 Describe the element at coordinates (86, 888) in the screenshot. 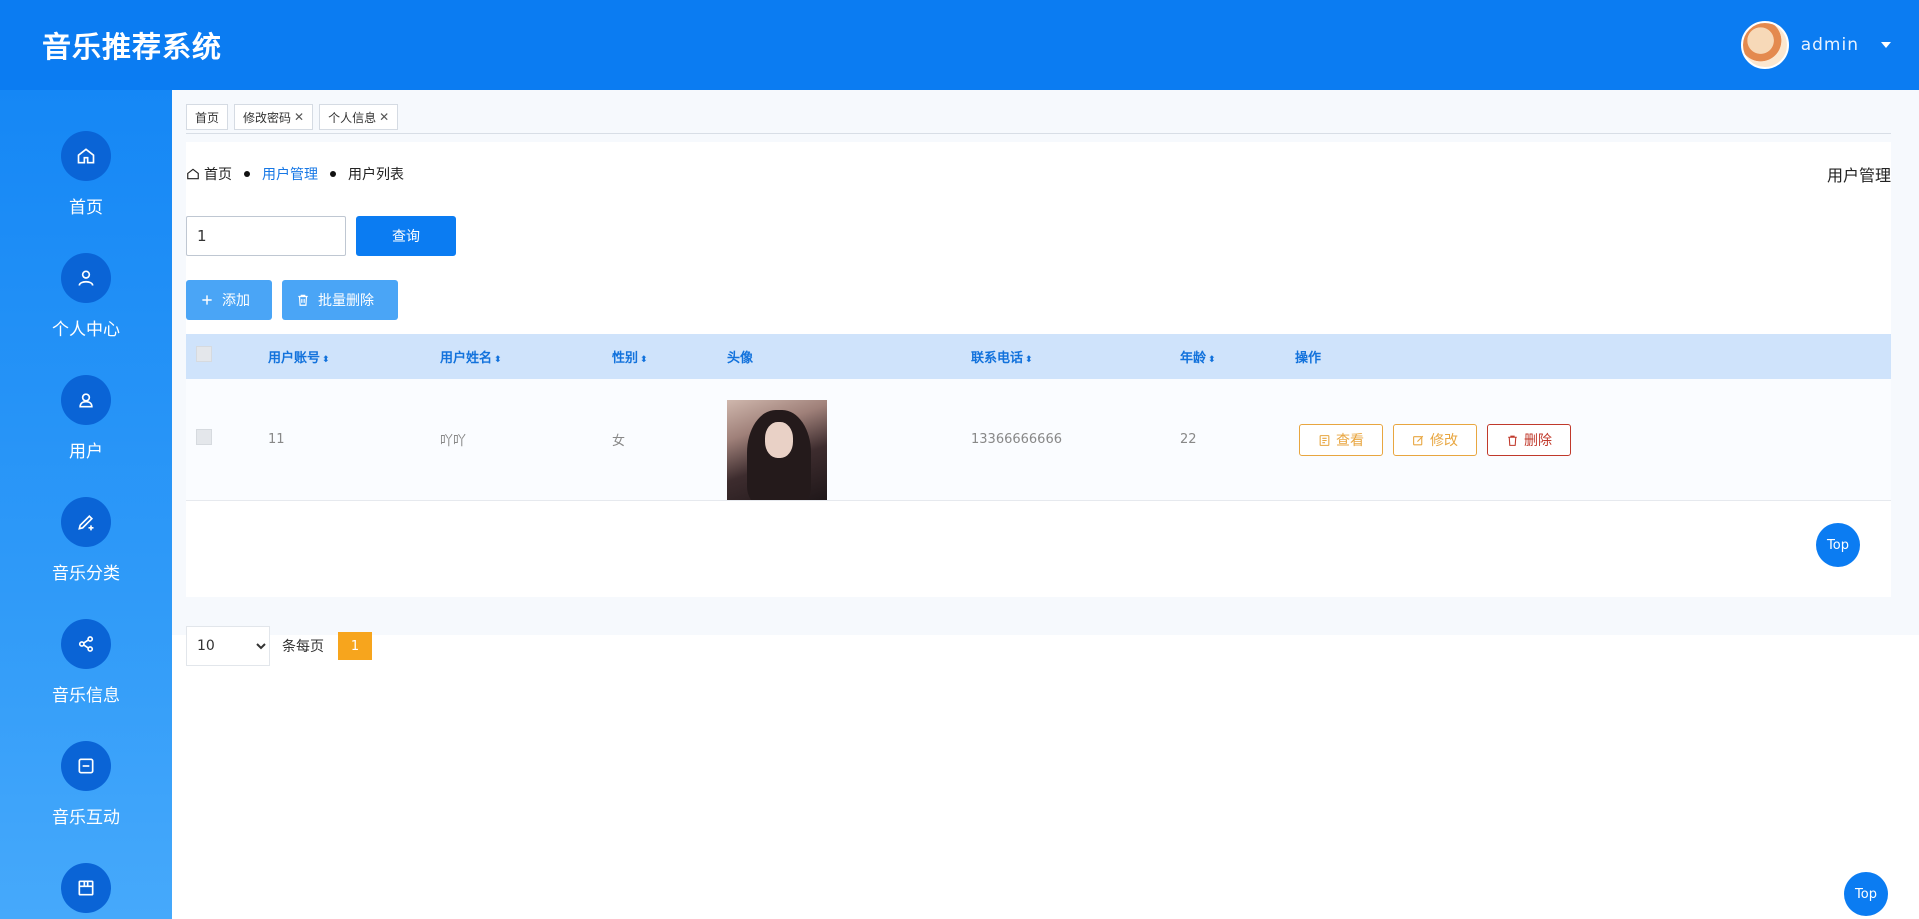

I see `box-icon` at that location.